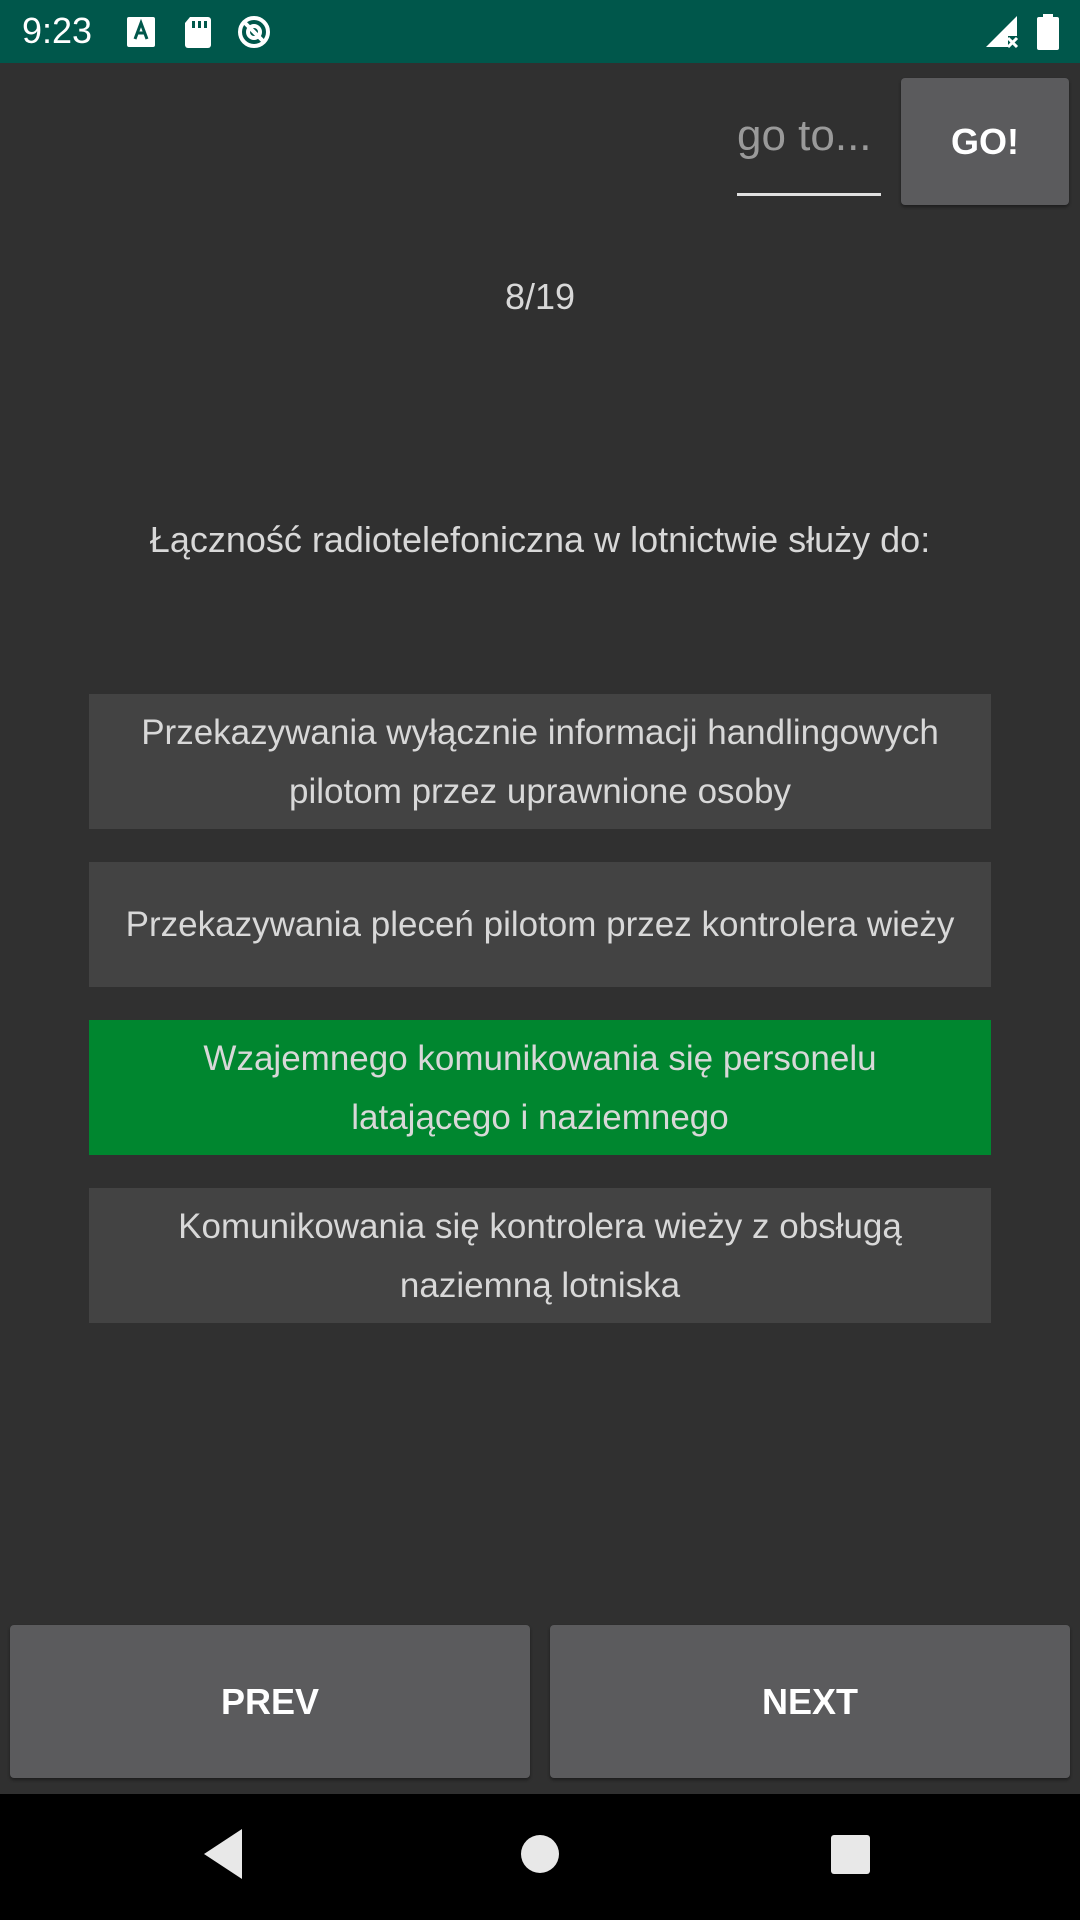 The width and height of the screenshot is (1080, 1920). I want to click on go-button: GO!, so click(985, 141).